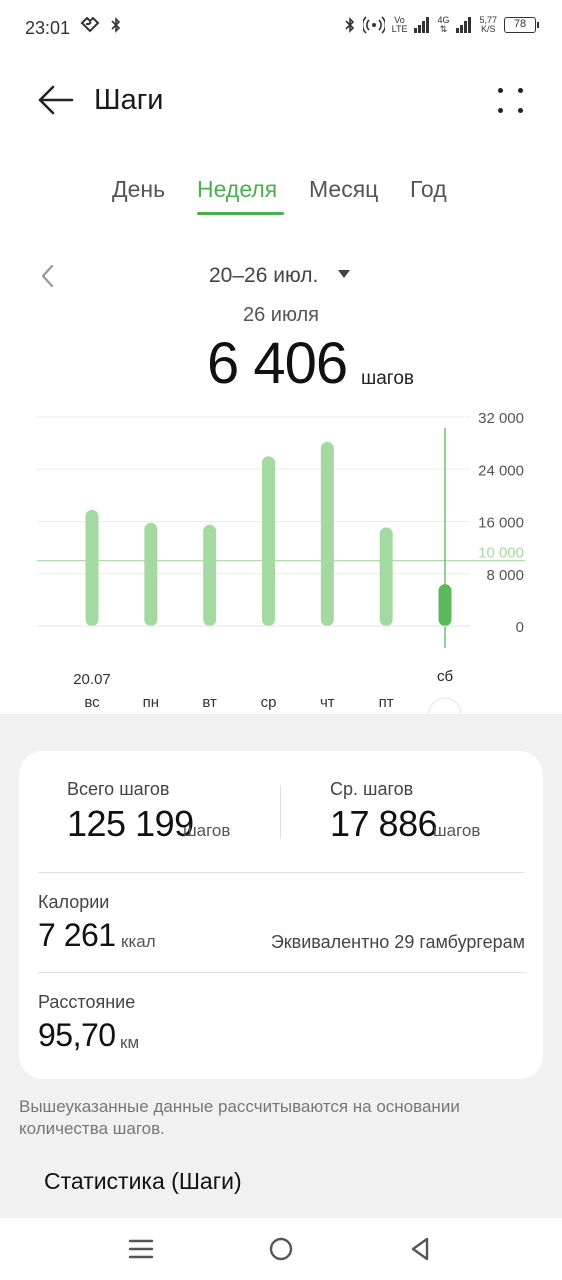 This screenshot has width=562, height=1280. I want to click on total-steps-value: 125 199, so click(130, 823).